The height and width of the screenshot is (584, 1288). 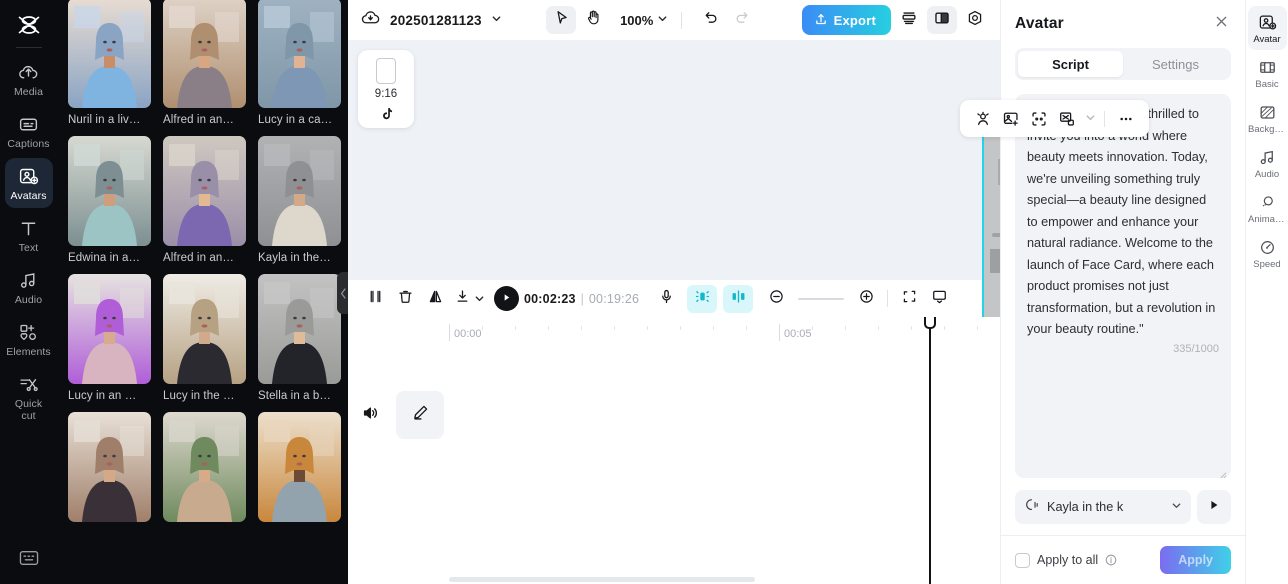 I want to click on tab-settings: Settings, so click(x=1175, y=64).